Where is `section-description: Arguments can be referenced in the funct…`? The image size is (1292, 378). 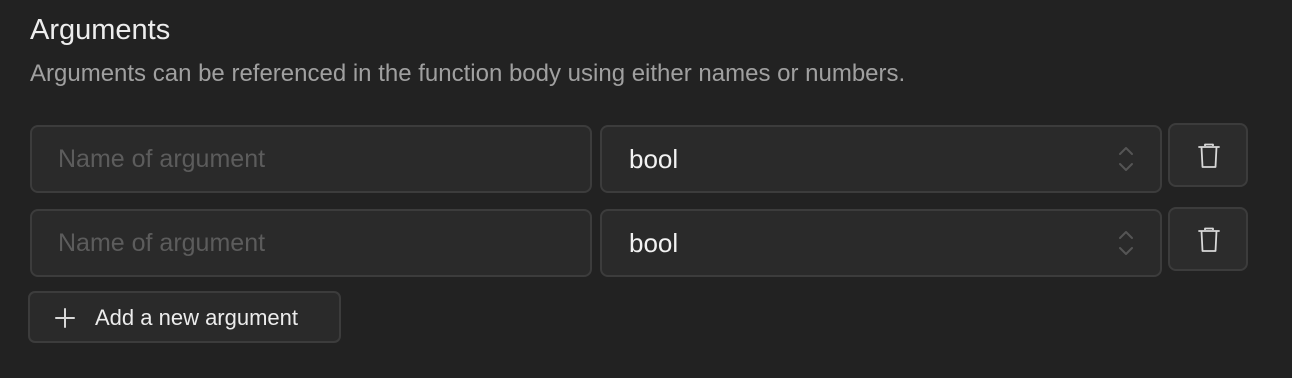 section-description: Arguments can be referenced in the funct… is located at coordinates (468, 73).